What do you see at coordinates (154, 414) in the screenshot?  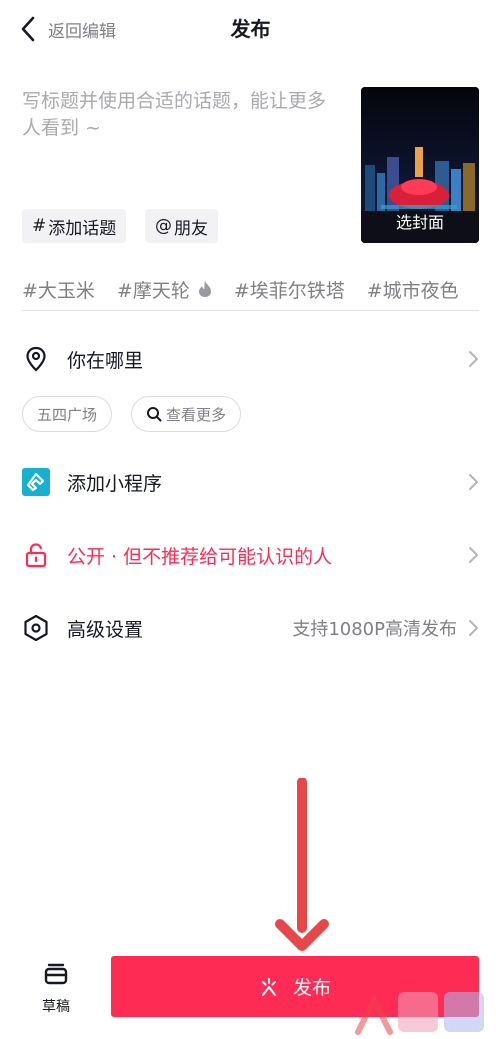 I see `search-icon` at bounding box center [154, 414].